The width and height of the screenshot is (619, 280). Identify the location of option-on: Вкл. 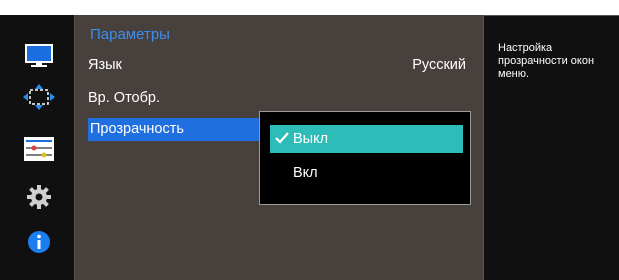
(305, 173).